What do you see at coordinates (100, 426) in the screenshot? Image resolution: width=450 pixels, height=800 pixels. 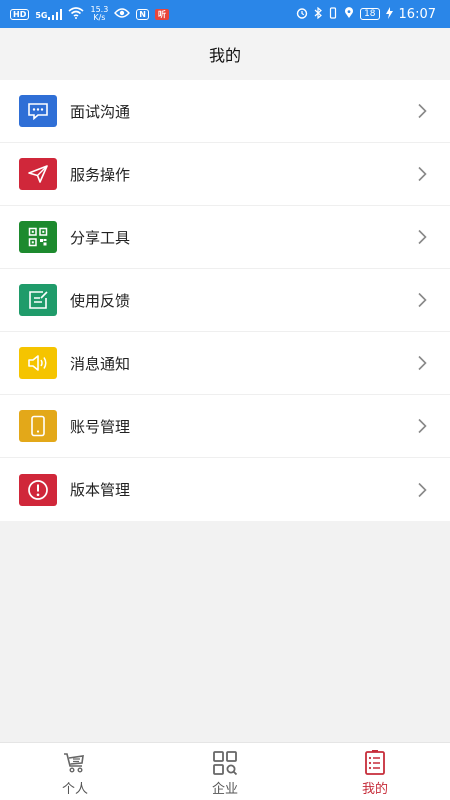 I see `menu-item-label: 账号管理` at bounding box center [100, 426].